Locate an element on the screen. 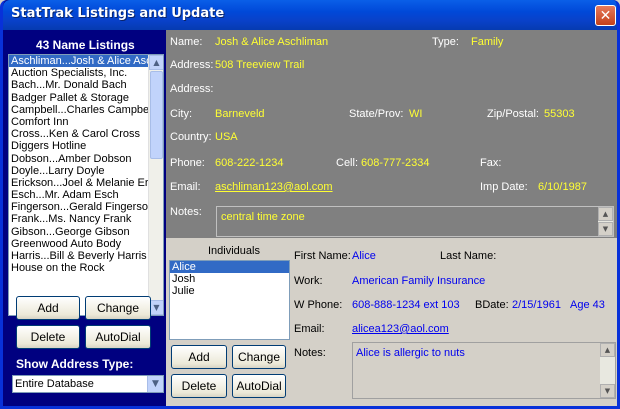 This screenshot has width=620, height=409. window-title: StatTrak Listings and Update is located at coordinates (118, 13).